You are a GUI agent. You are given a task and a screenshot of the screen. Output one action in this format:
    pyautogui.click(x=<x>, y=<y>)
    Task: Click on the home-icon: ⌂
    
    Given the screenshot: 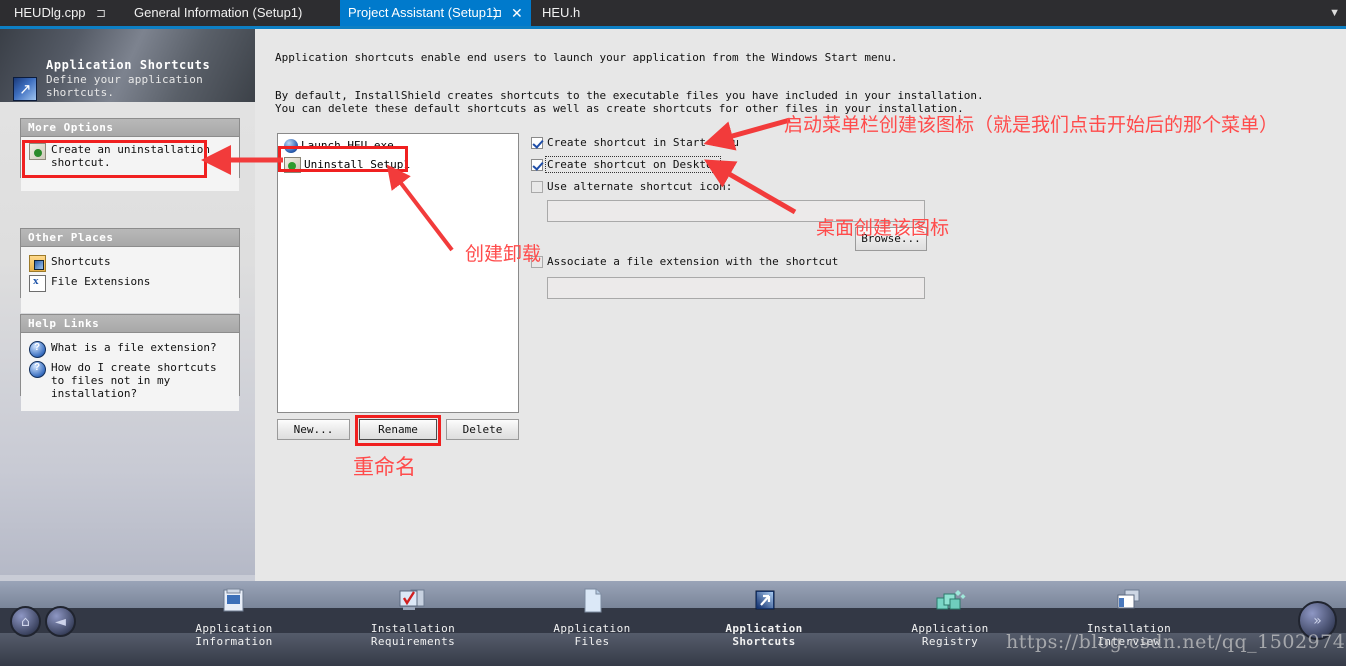 What is the action you would take?
    pyautogui.click(x=25, y=621)
    